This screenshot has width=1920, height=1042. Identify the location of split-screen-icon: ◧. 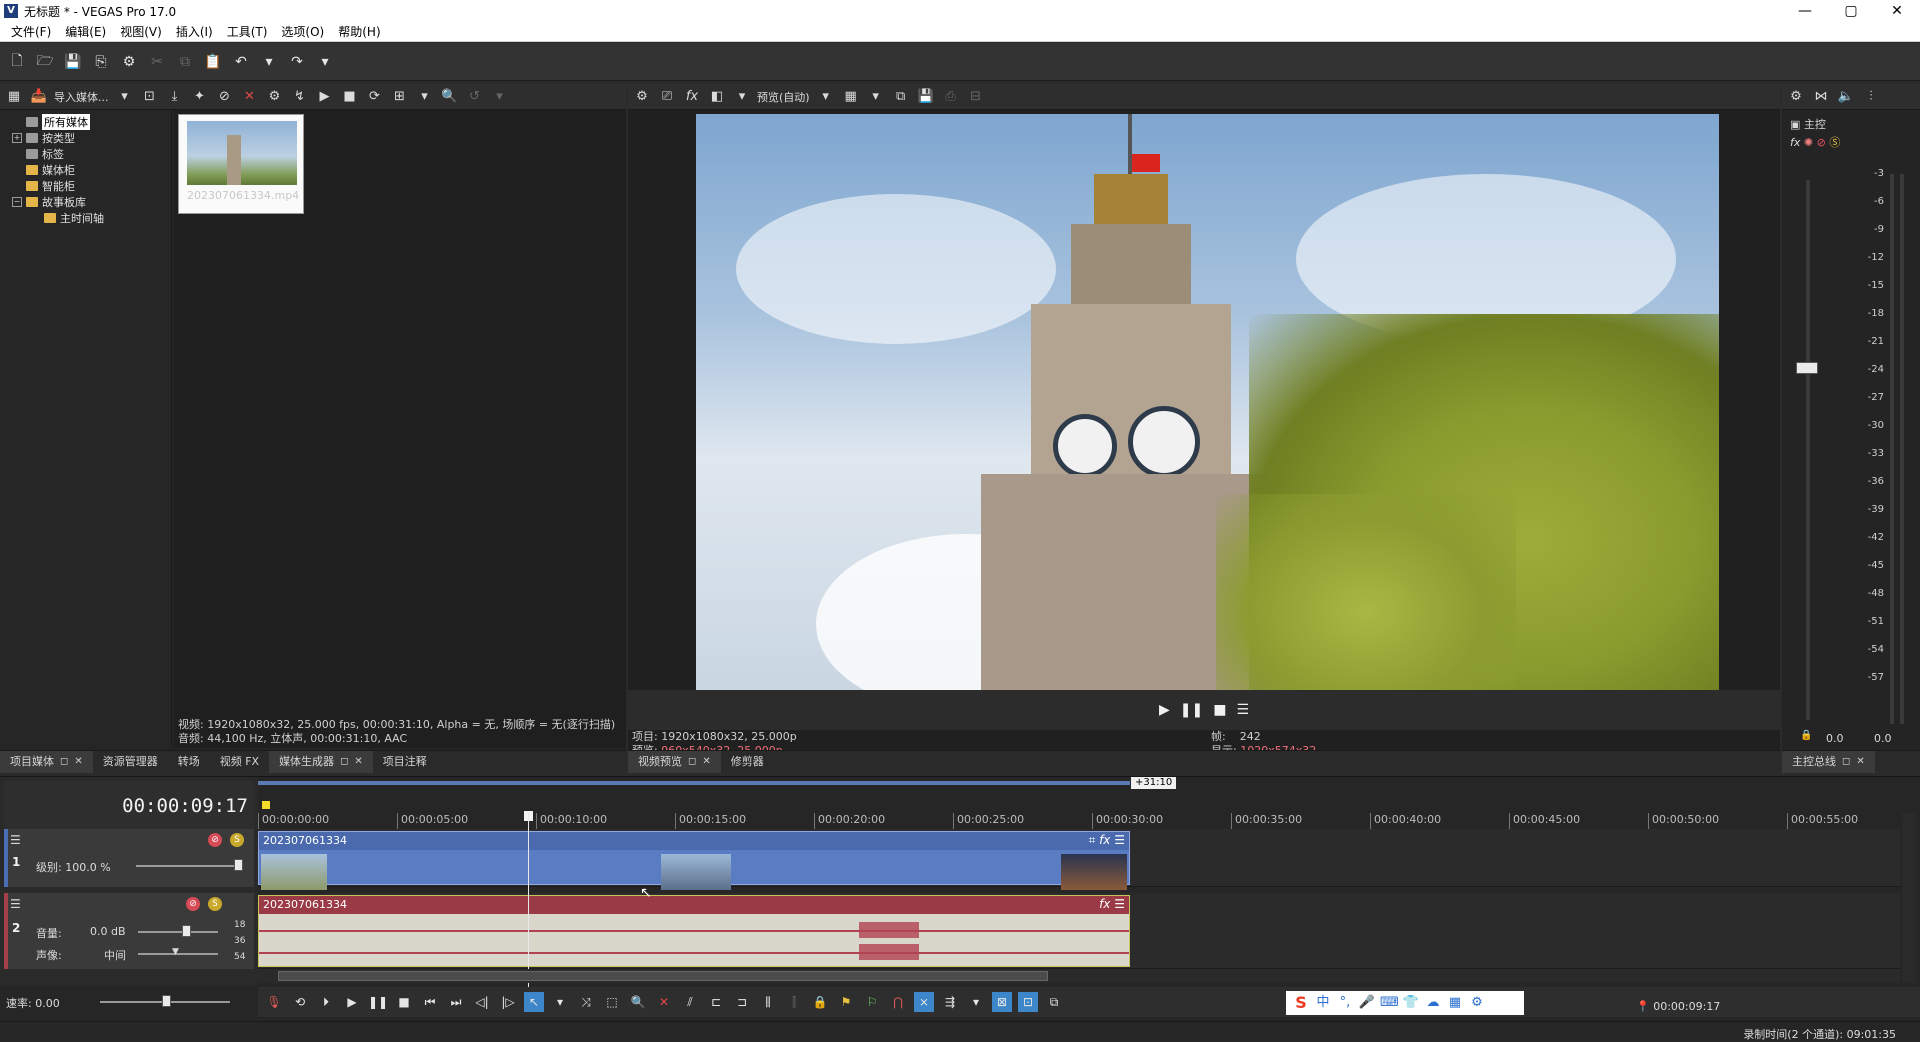
(717, 97).